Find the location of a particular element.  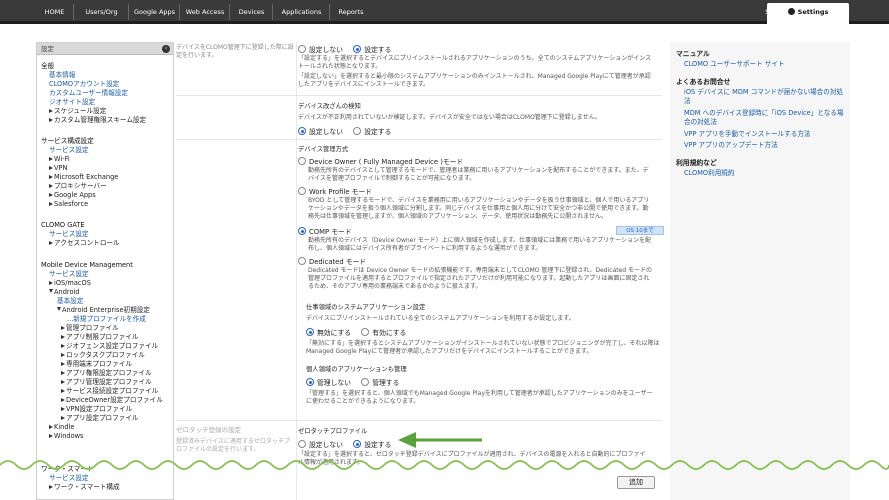

sidebar-item-label: 管理プロファイル is located at coordinates (92, 328).